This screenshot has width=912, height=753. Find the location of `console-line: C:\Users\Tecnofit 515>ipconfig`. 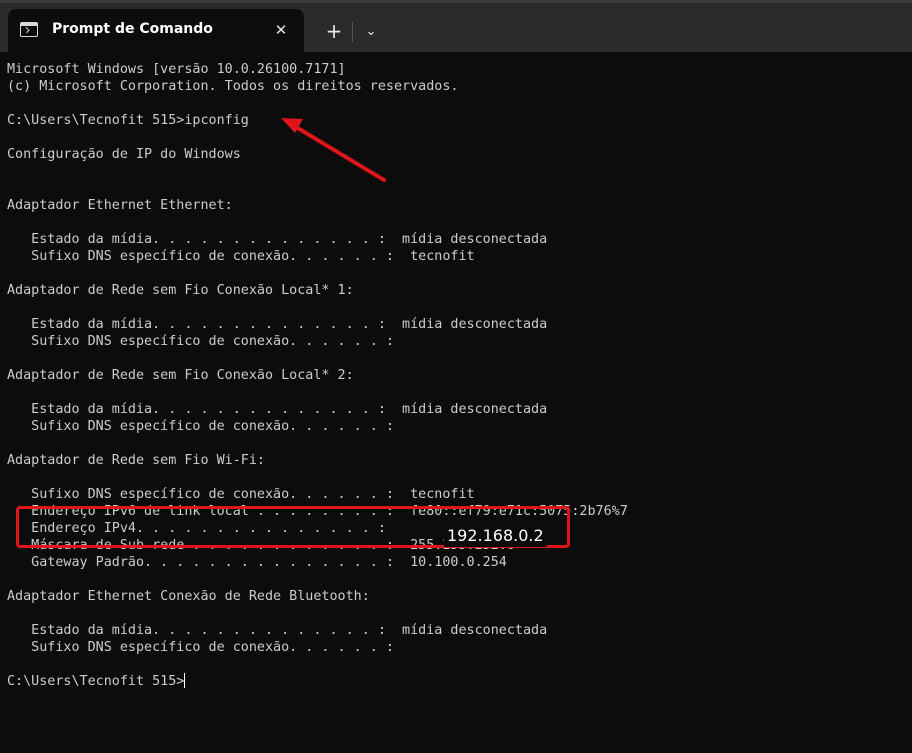

console-line: C:\Users\Tecnofit 515>ipconfig is located at coordinates (128, 120).